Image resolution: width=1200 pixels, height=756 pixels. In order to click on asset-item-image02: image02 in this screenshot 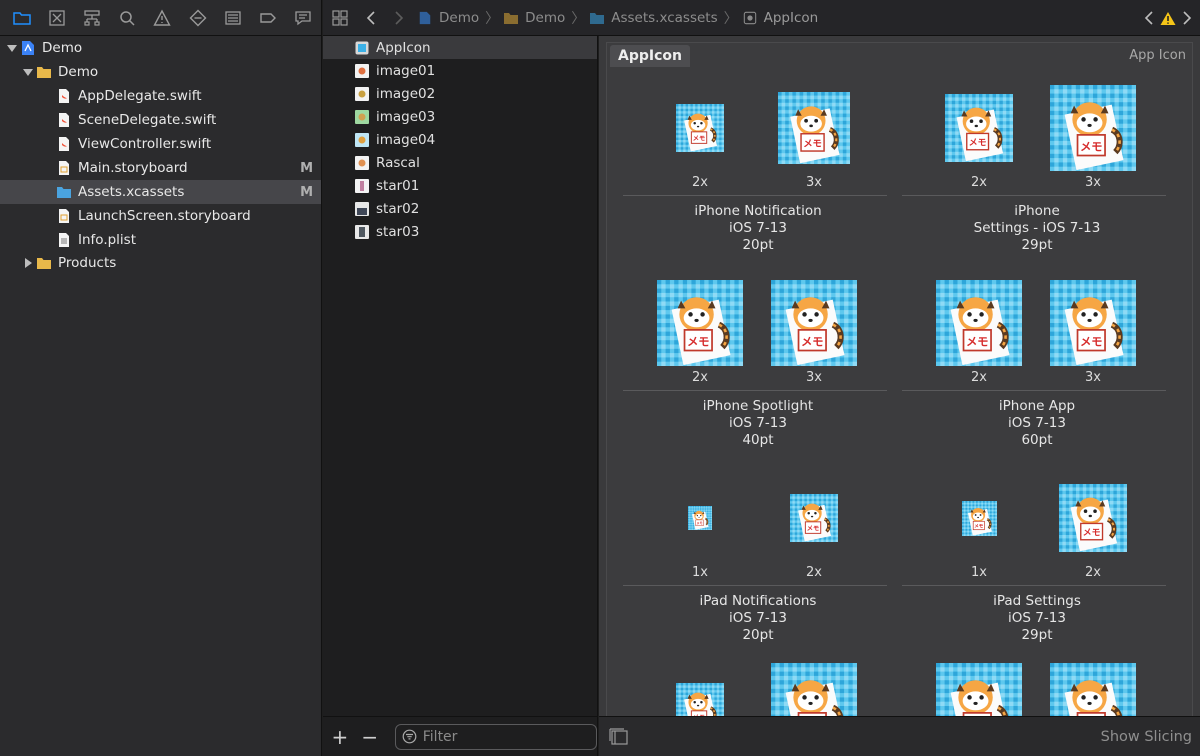, I will do `click(460, 93)`.